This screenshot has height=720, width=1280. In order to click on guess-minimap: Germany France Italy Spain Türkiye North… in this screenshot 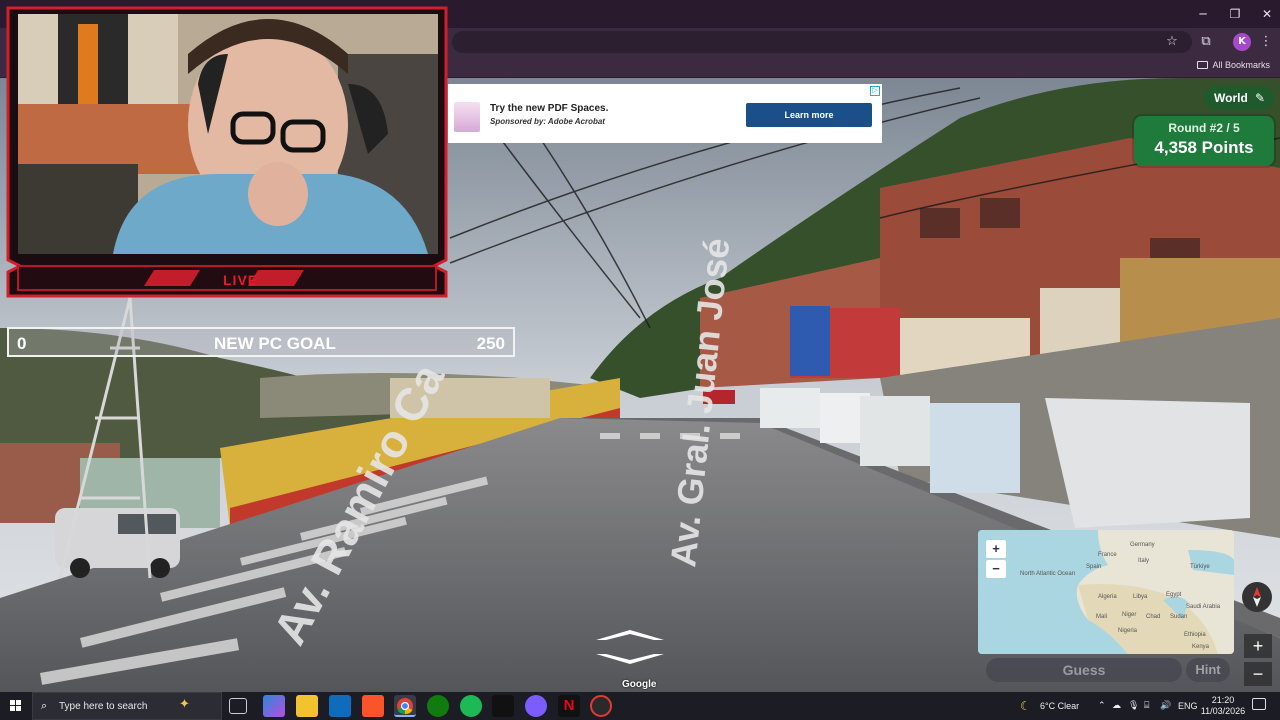, I will do `click(1106, 592)`.